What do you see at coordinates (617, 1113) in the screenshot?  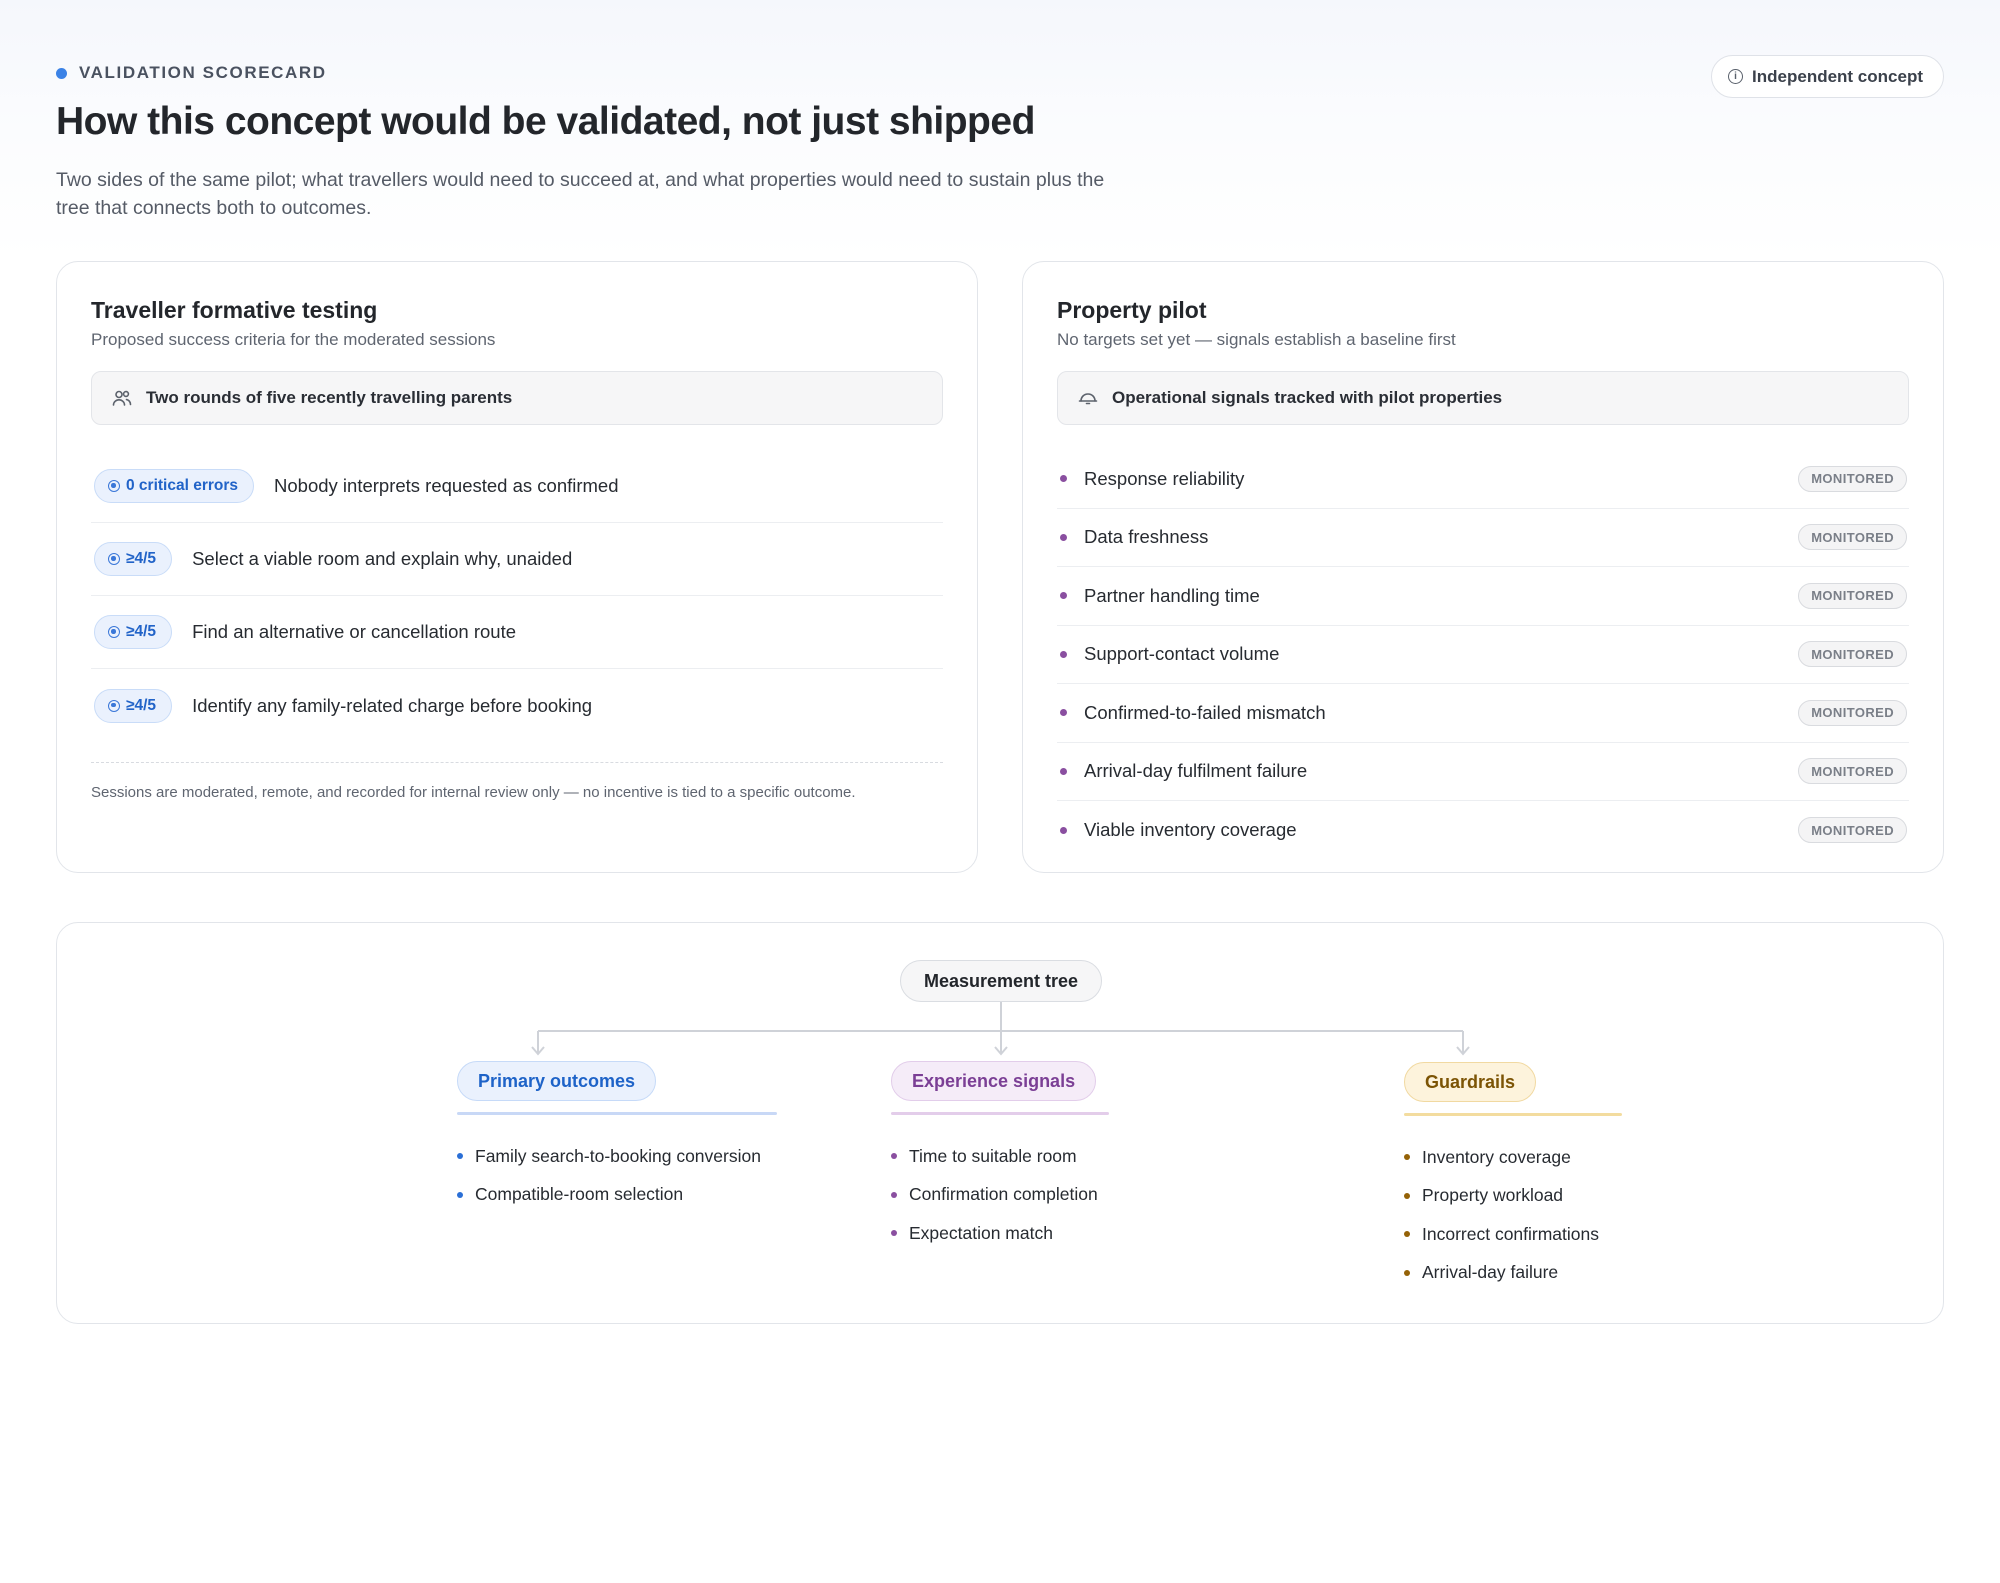 I see `primary-outcomes-rule` at bounding box center [617, 1113].